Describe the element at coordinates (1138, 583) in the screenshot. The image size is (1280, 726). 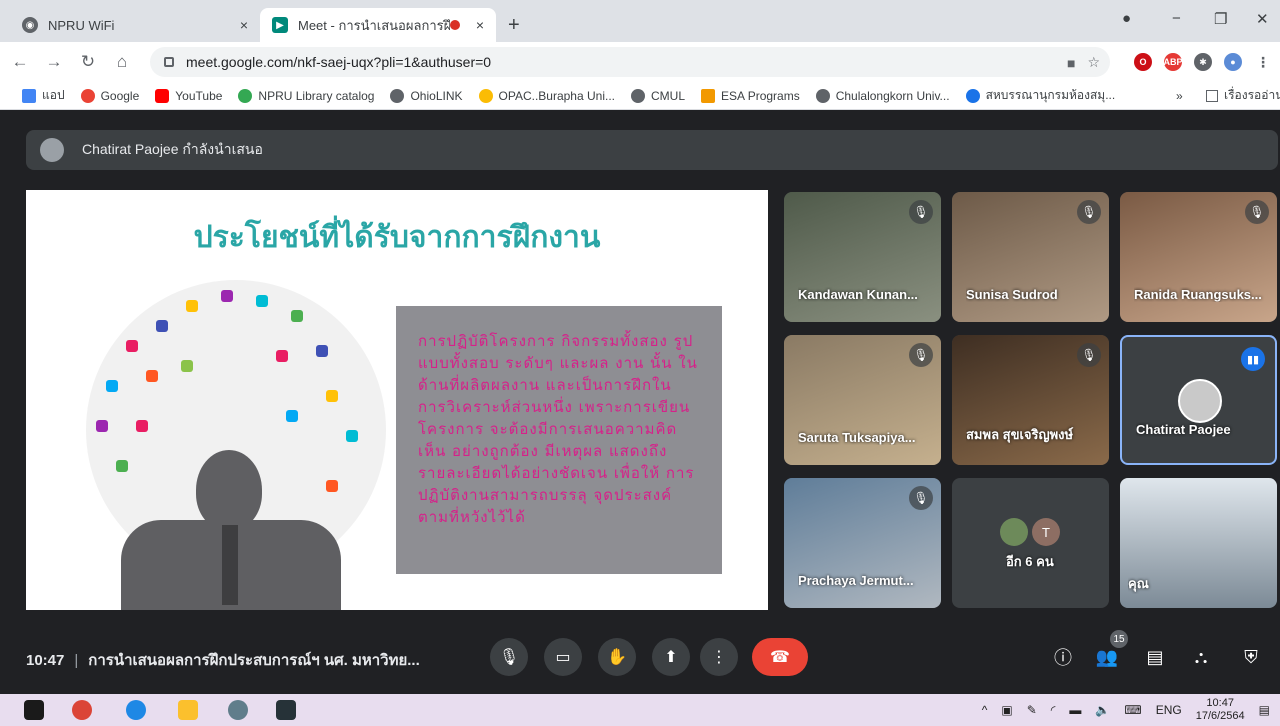
I see `participant-name: คุณ` at that location.